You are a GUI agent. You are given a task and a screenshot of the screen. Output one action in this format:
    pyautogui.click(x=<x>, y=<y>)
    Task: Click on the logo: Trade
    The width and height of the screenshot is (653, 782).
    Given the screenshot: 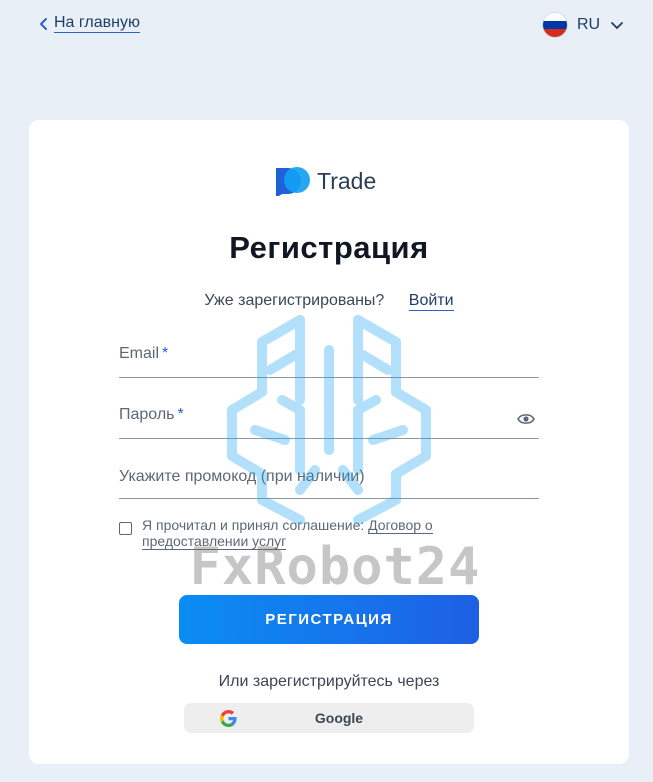 What is the action you would take?
    pyautogui.click(x=325, y=181)
    